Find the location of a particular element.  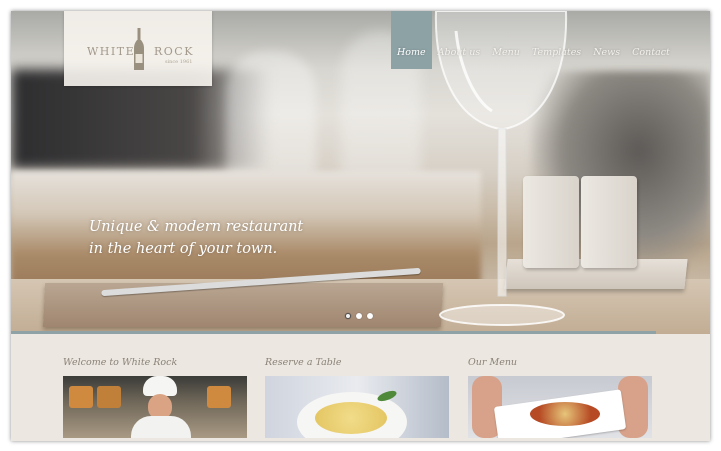

section-title-reserve: Reserve a Table is located at coordinates (303, 362).